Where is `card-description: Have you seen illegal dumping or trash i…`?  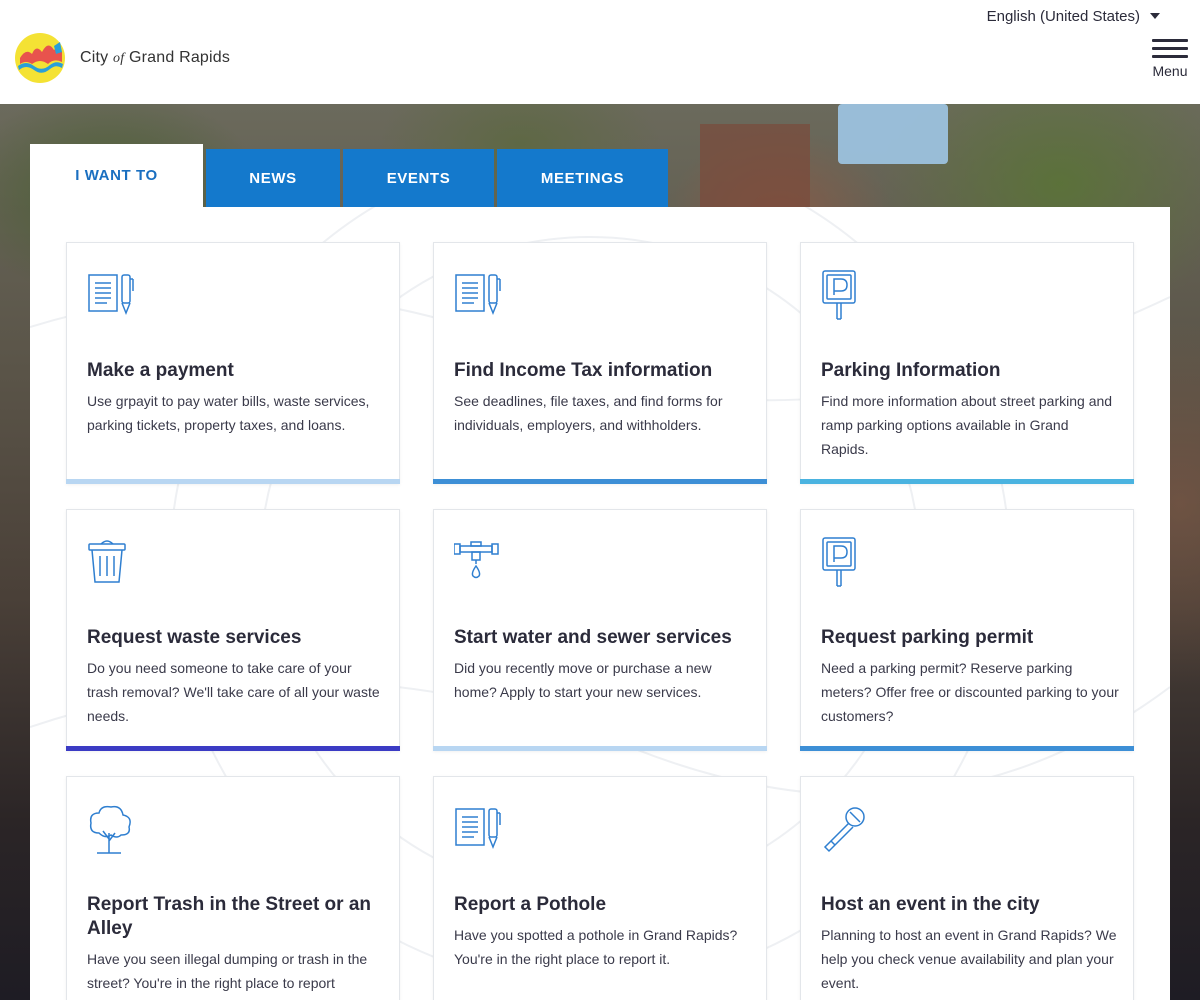 card-description: Have you seen illegal dumping or trash i… is located at coordinates (227, 971).